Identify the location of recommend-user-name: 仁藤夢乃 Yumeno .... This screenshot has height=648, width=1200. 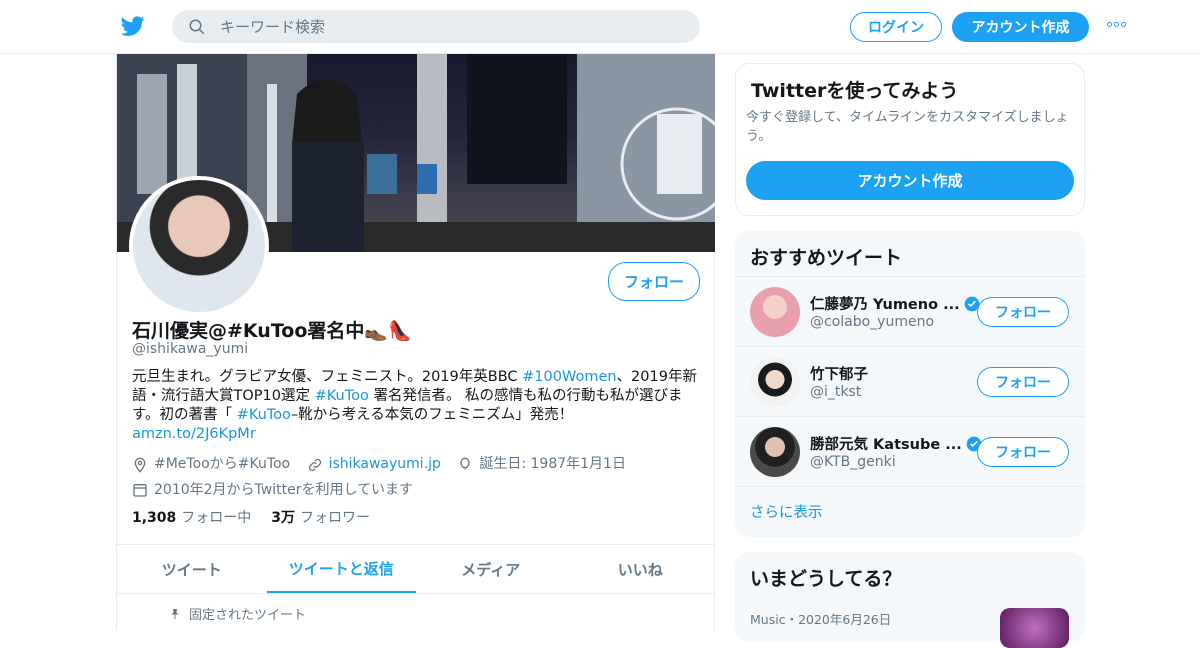
(895, 303).